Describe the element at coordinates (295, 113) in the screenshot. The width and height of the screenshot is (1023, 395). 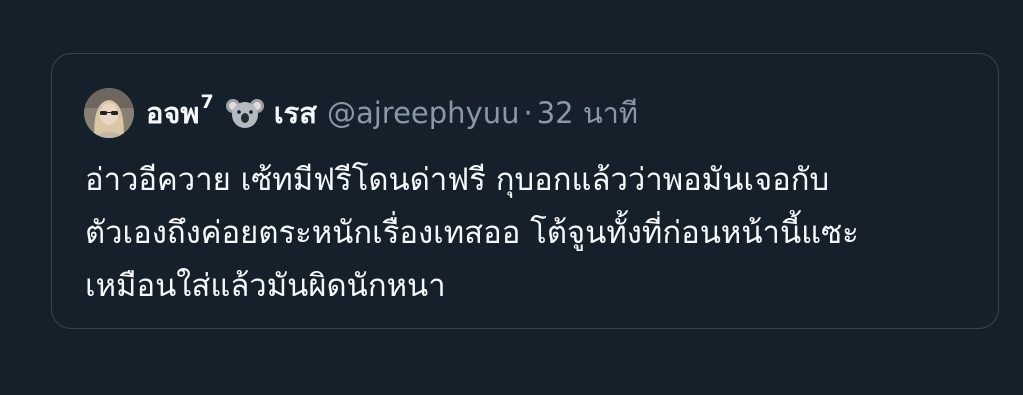
I see `display-name-suffix: เรส` at that location.